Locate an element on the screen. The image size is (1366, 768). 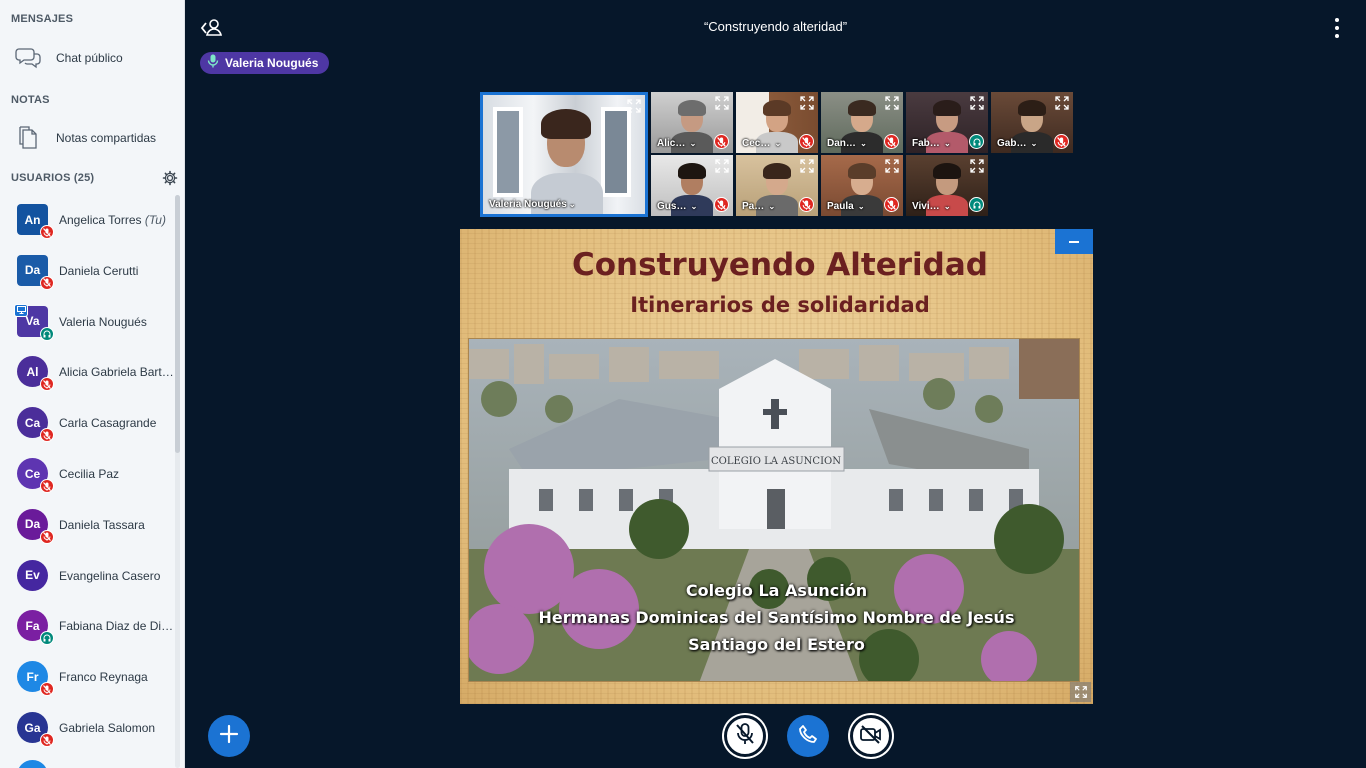
user-name: Franco Reynaga is located at coordinates (103, 677).